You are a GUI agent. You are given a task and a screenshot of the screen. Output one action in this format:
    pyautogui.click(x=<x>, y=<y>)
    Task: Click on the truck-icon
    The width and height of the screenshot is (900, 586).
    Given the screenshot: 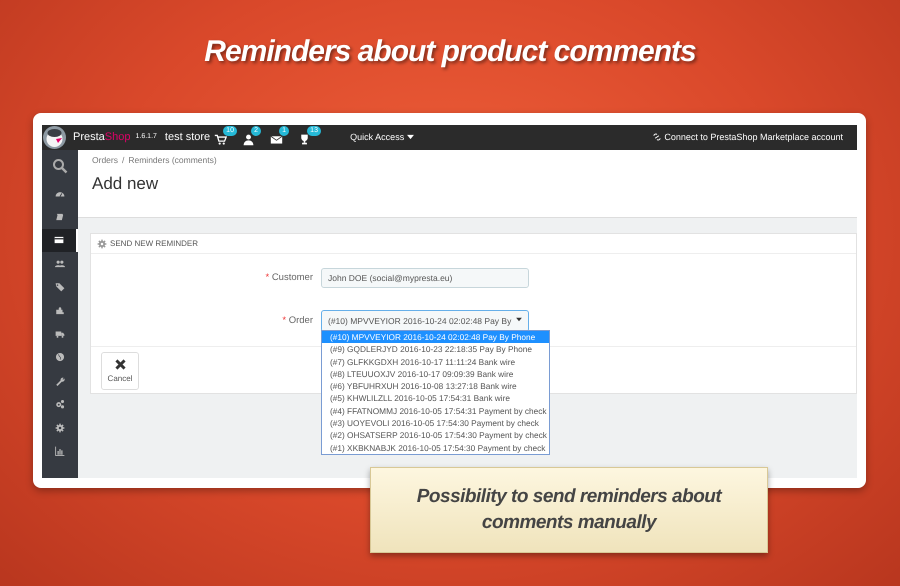 What is the action you would take?
    pyautogui.click(x=60, y=334)
    